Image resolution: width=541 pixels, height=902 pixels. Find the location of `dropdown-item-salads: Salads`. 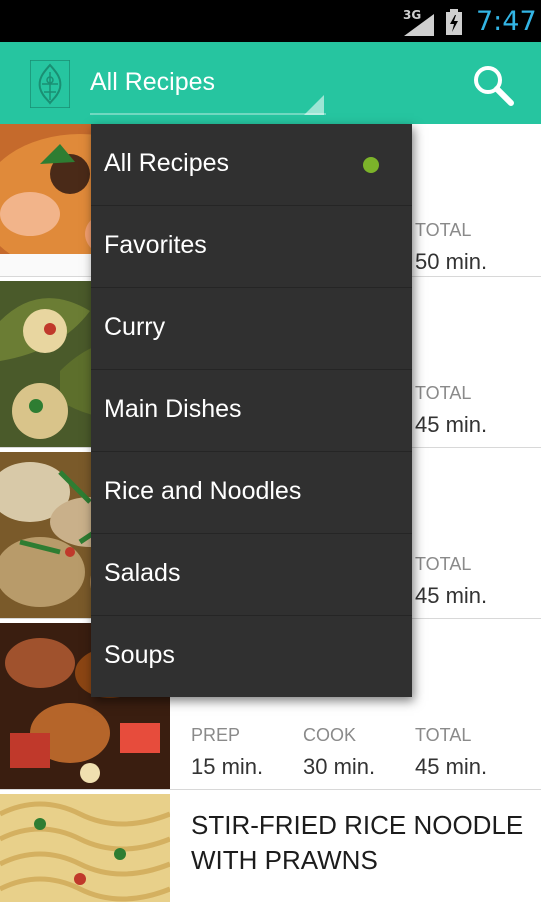

dropdown-item-salads: Salads is located at coordinates (251, 575).